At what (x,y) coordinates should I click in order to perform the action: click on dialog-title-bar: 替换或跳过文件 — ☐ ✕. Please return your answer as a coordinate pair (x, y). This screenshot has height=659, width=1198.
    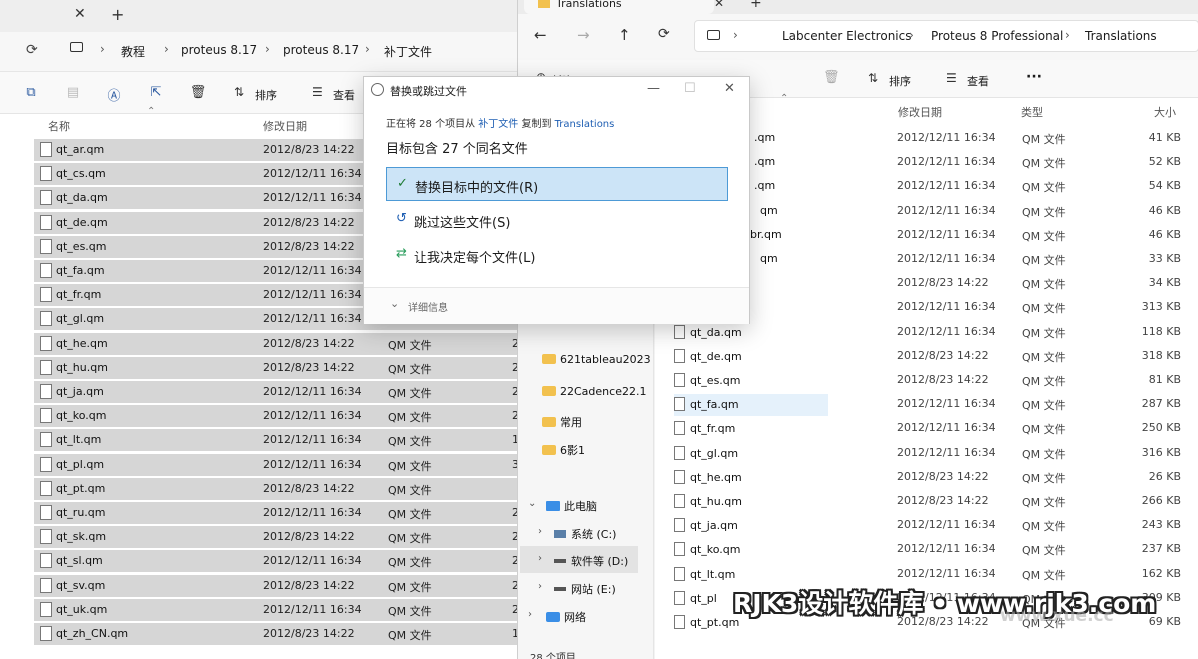
    Looking at the image, I should click on (556, 90).